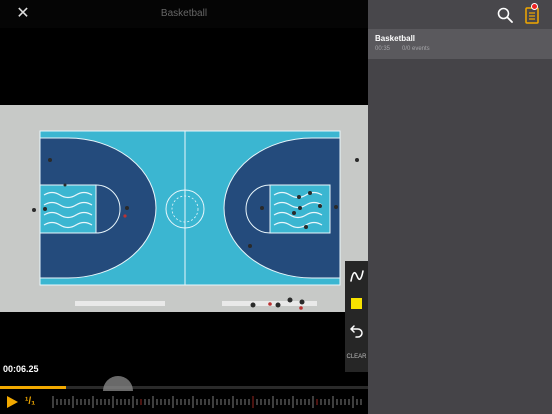 This screenshot has height=414, width=552. What do you see at coordinates (356, 357) in the screenshot?
I see `clear-button: CLEAR` at bounding box center [356, 357].